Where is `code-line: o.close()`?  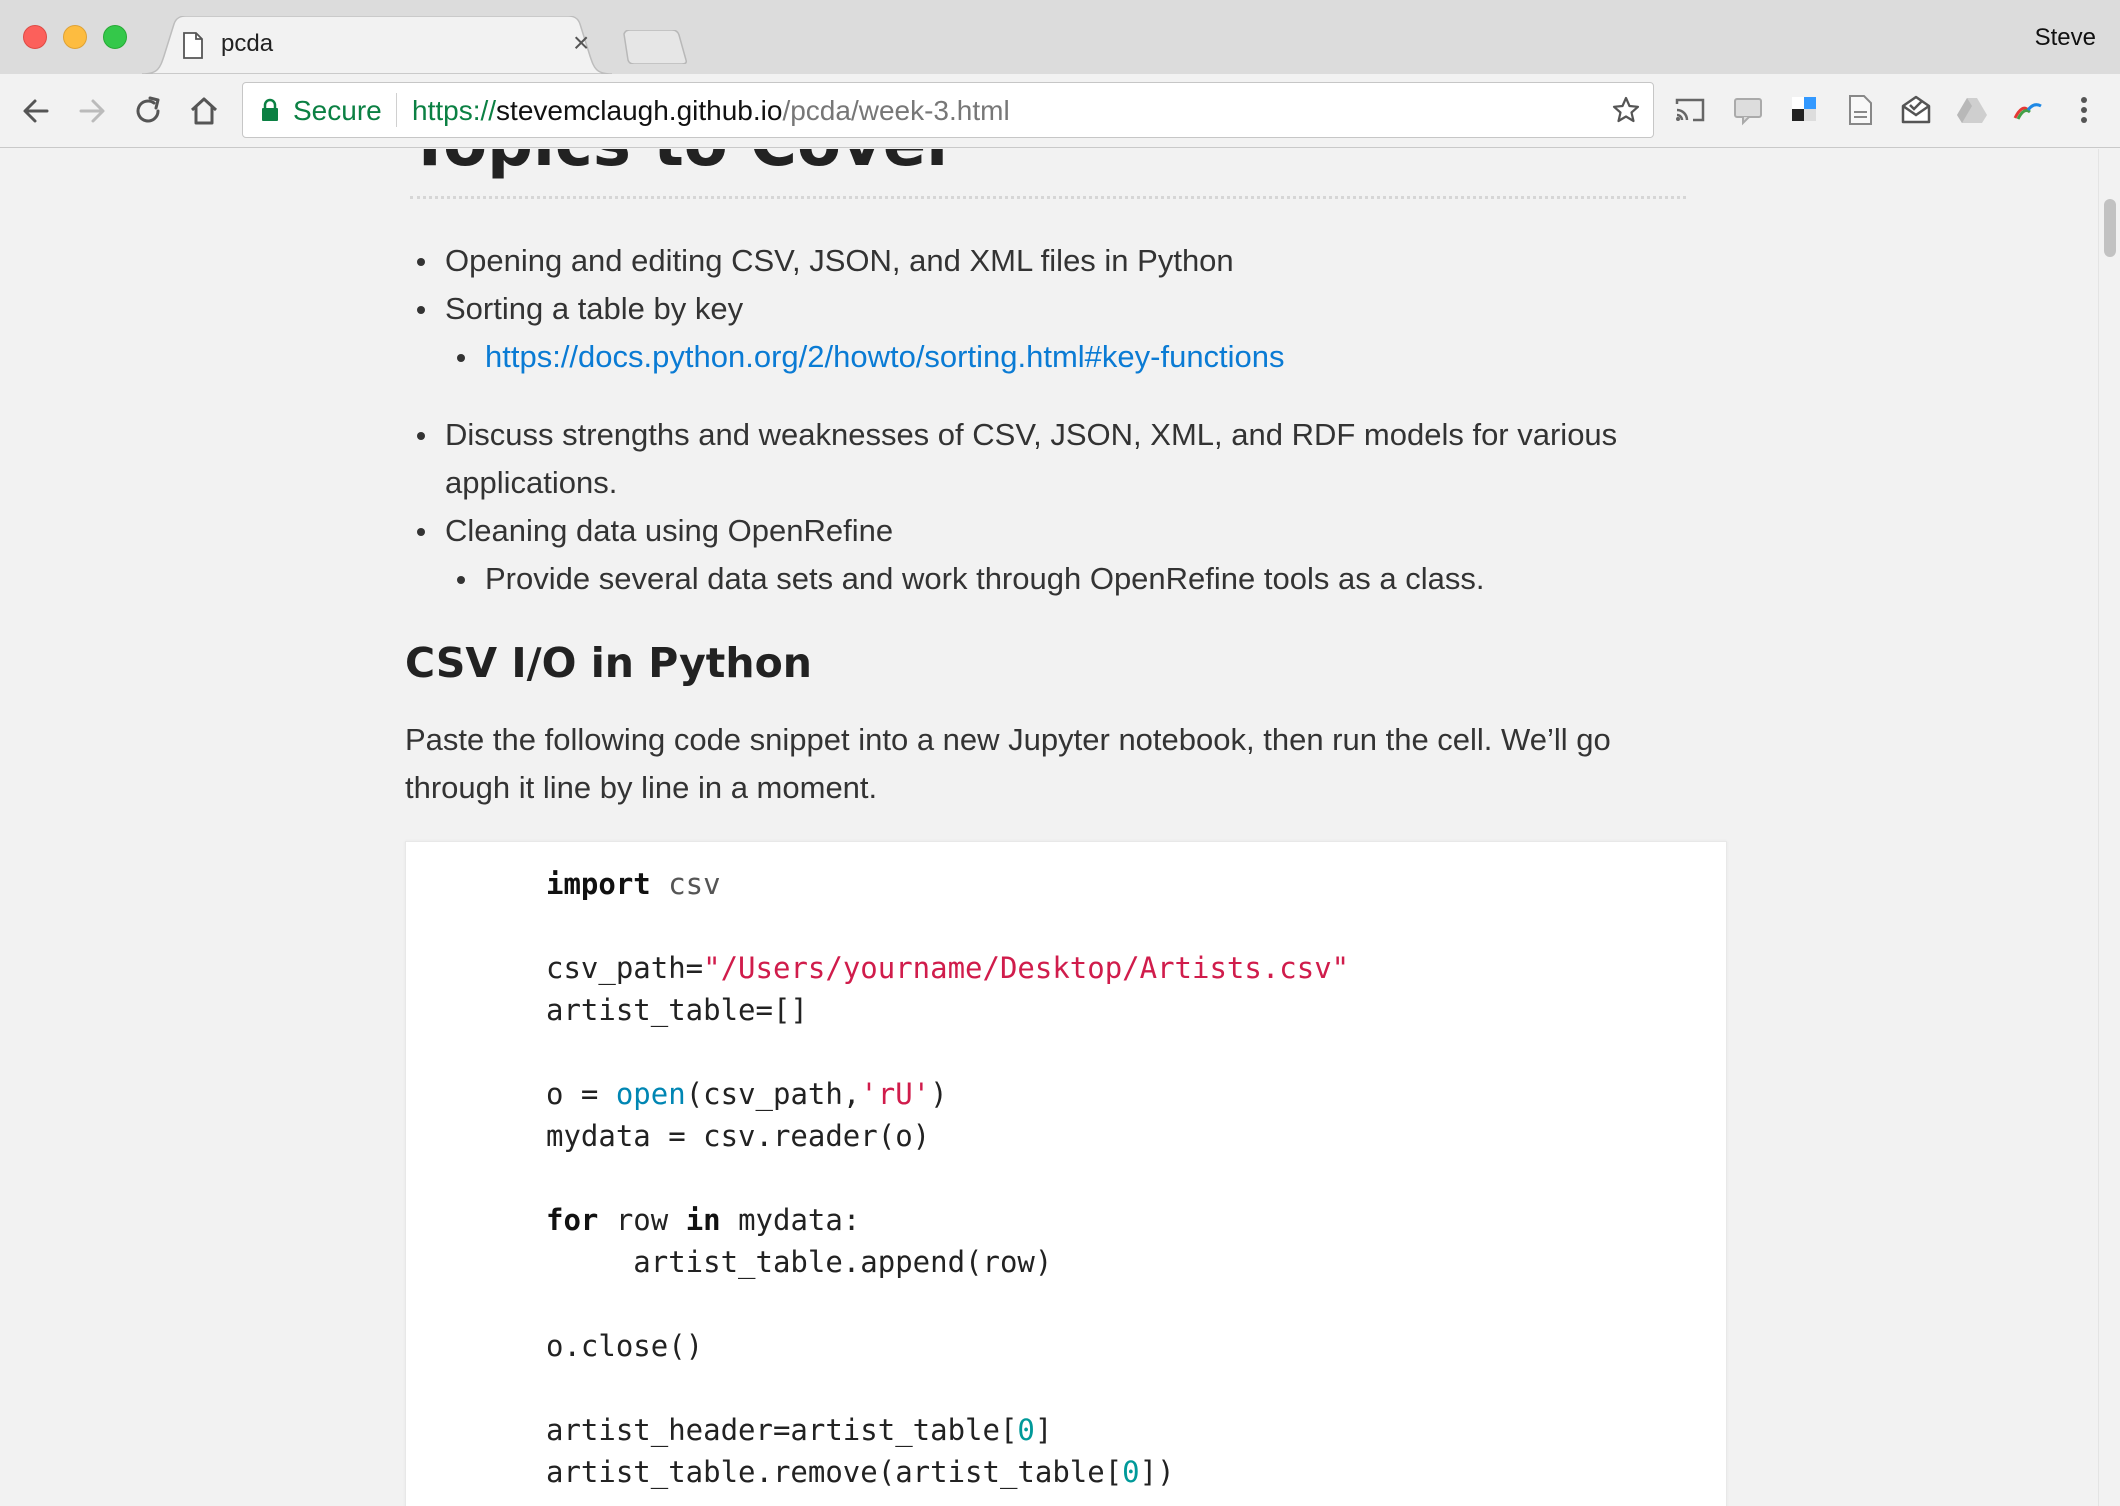
code-line: o.close() is located at coordinates (625, 1346).